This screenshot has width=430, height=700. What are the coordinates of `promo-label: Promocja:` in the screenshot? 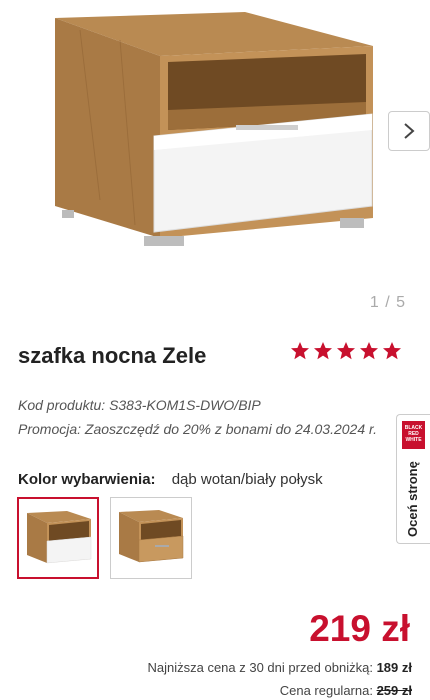 It's located at (50, 429).